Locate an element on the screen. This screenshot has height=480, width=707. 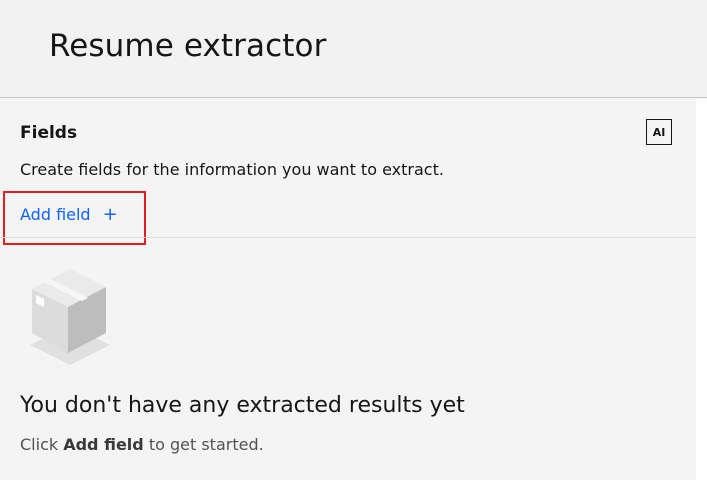
empty-sub-prefix: Click is located at coordinates (39, 444).